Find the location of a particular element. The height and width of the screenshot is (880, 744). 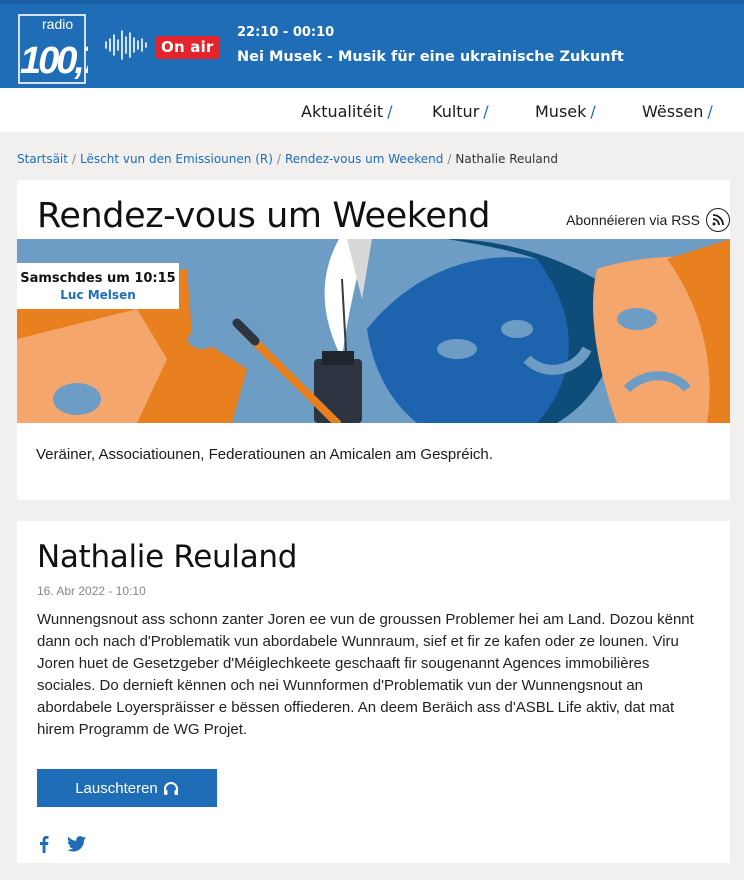

on-air-badge: On air is located at coordinates (187, 47).